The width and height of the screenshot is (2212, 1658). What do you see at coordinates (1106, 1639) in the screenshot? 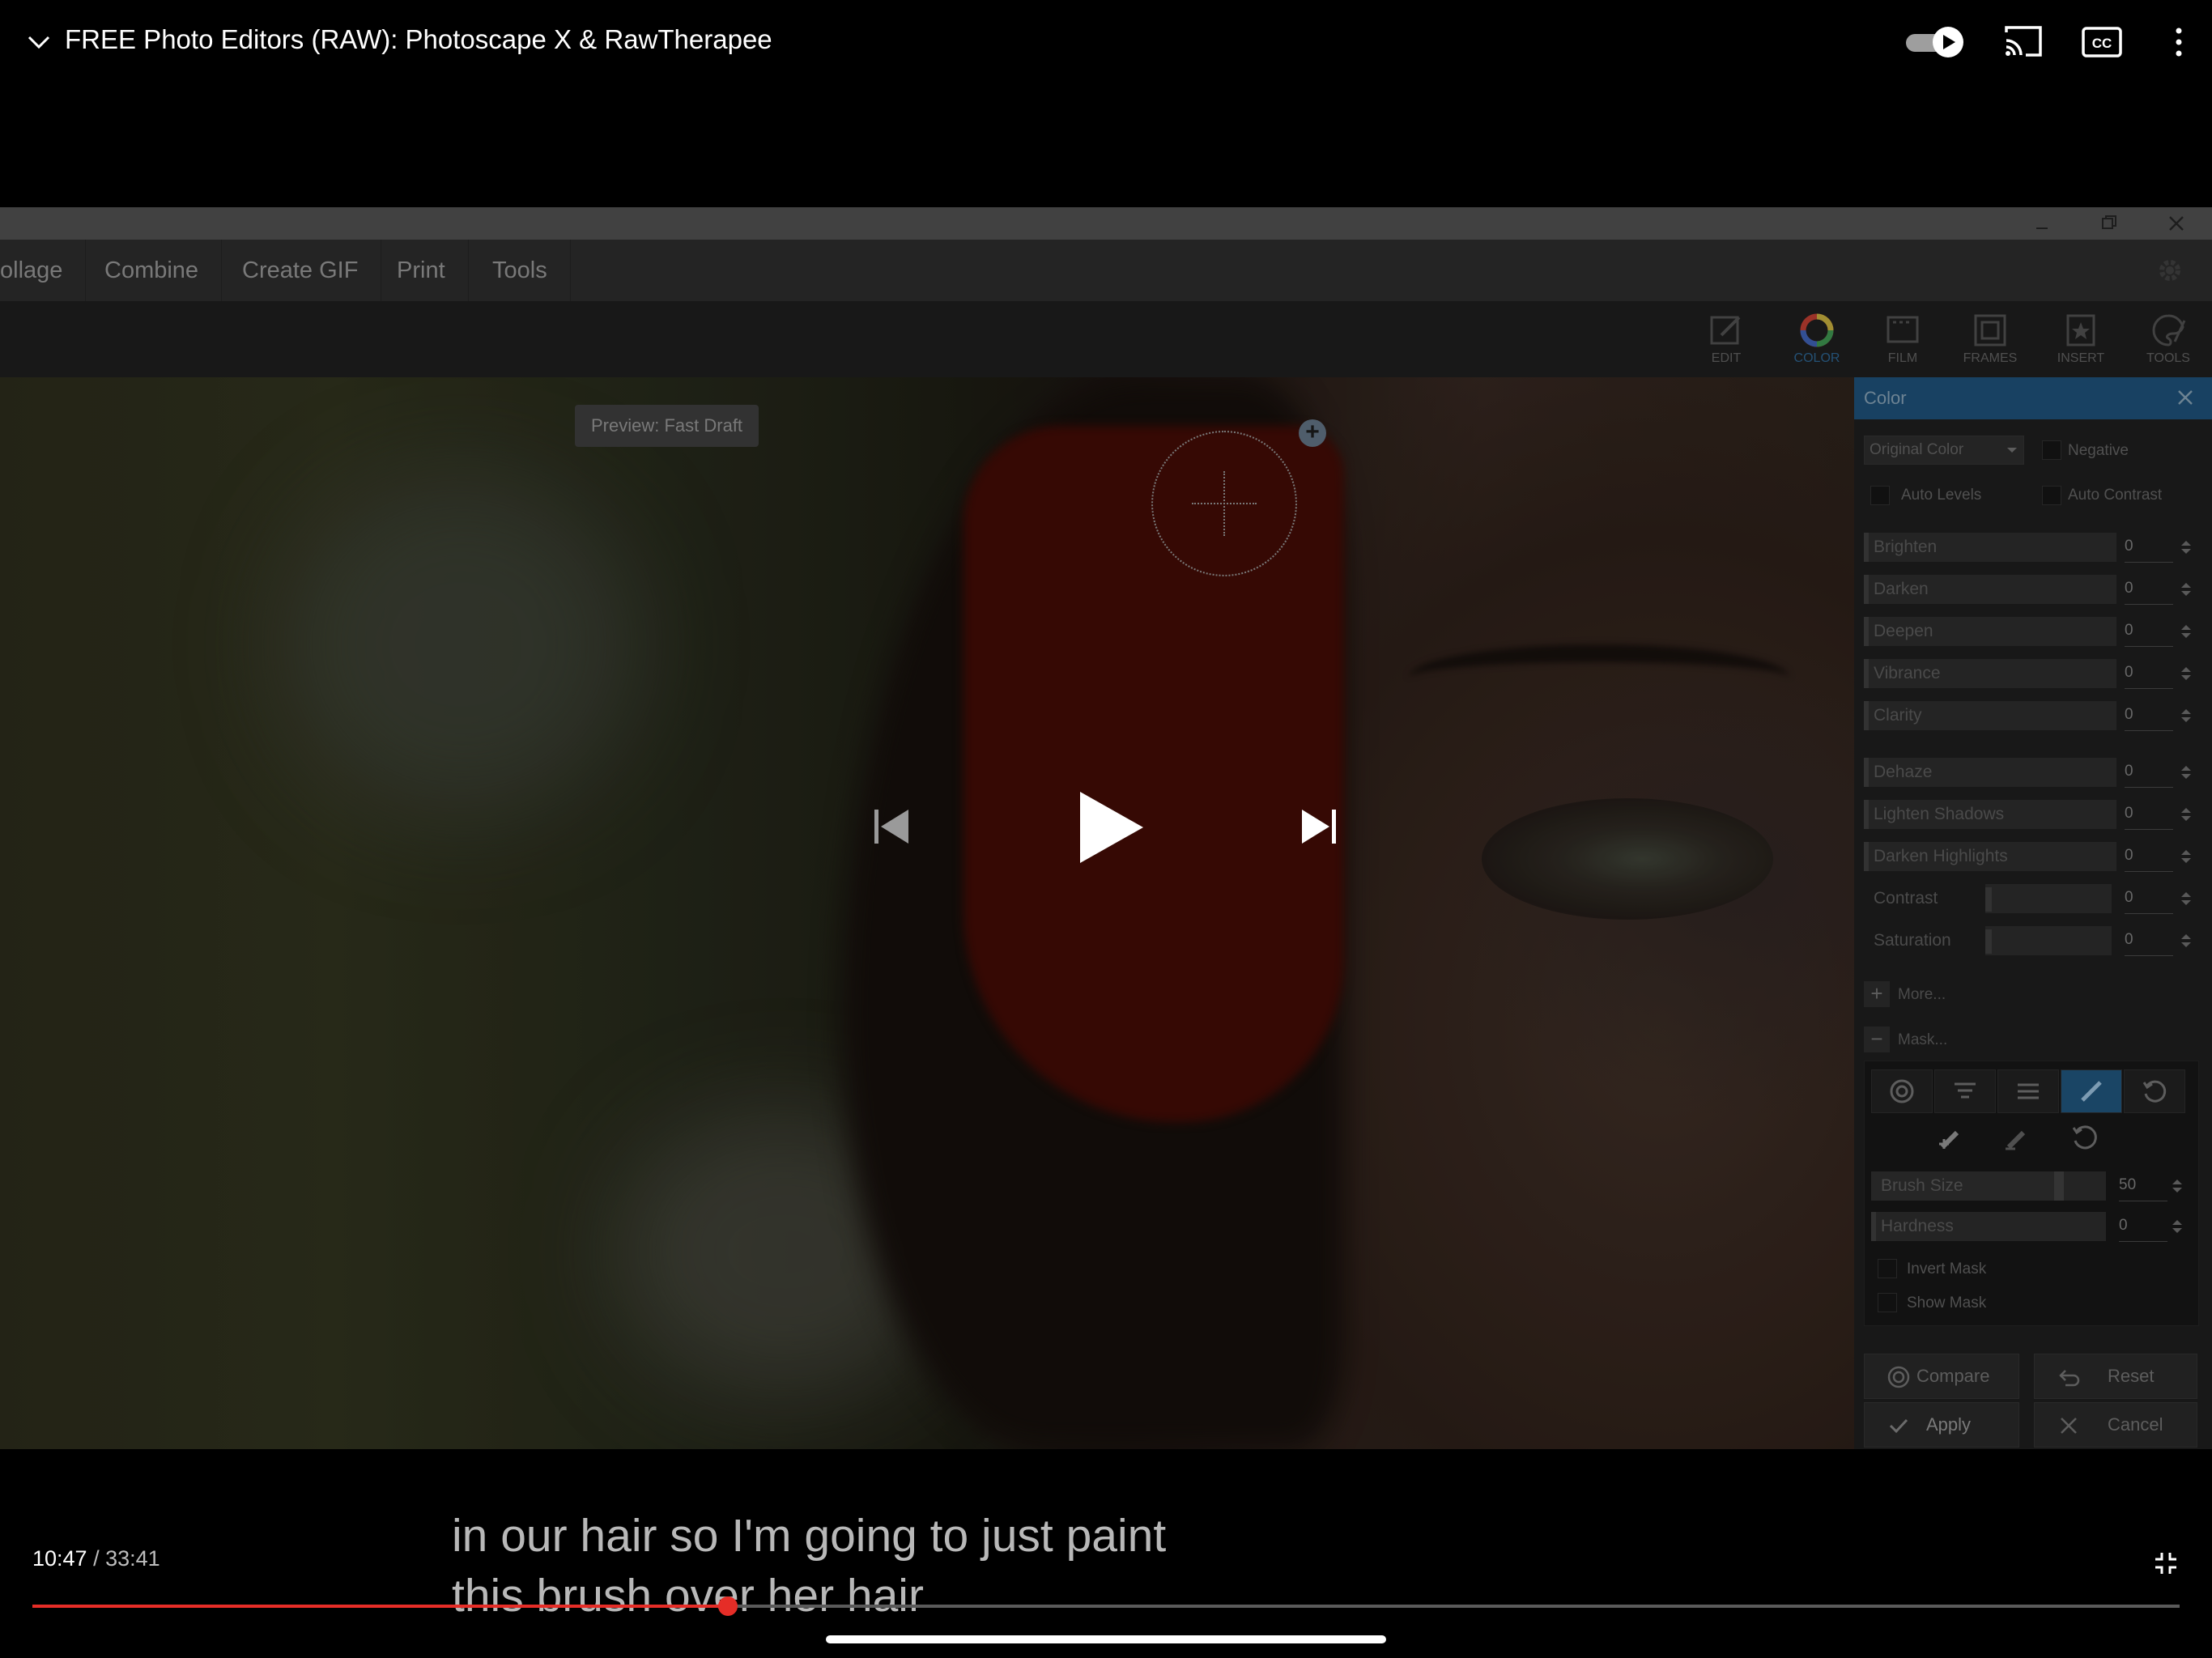
I see `home-indicator` at bounding box center [1106, 1639].